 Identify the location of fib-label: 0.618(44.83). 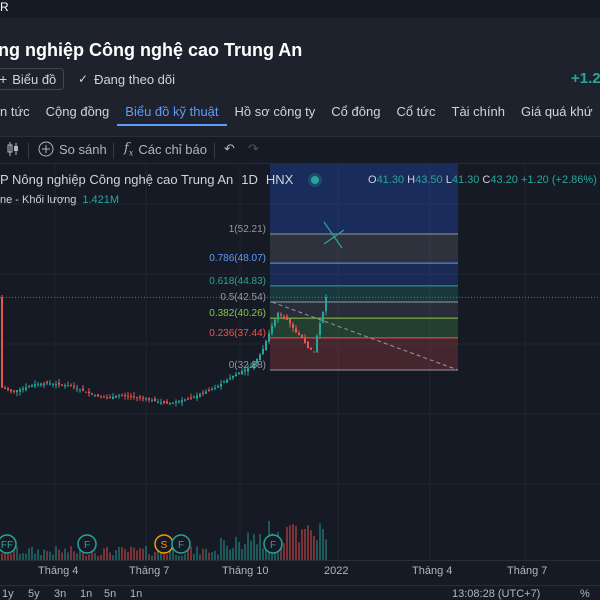
(237, 281).